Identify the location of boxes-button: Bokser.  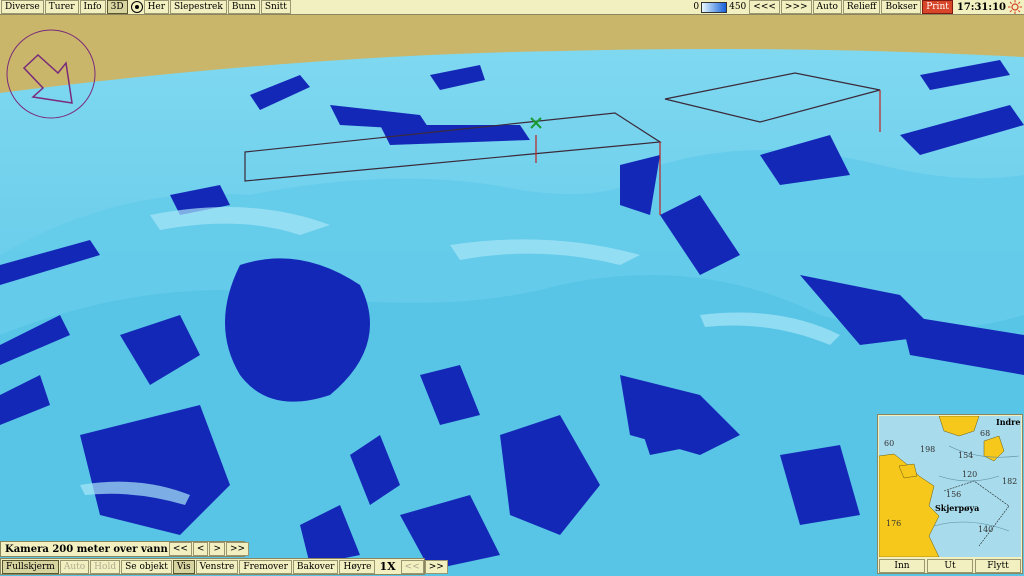
(901, 7).